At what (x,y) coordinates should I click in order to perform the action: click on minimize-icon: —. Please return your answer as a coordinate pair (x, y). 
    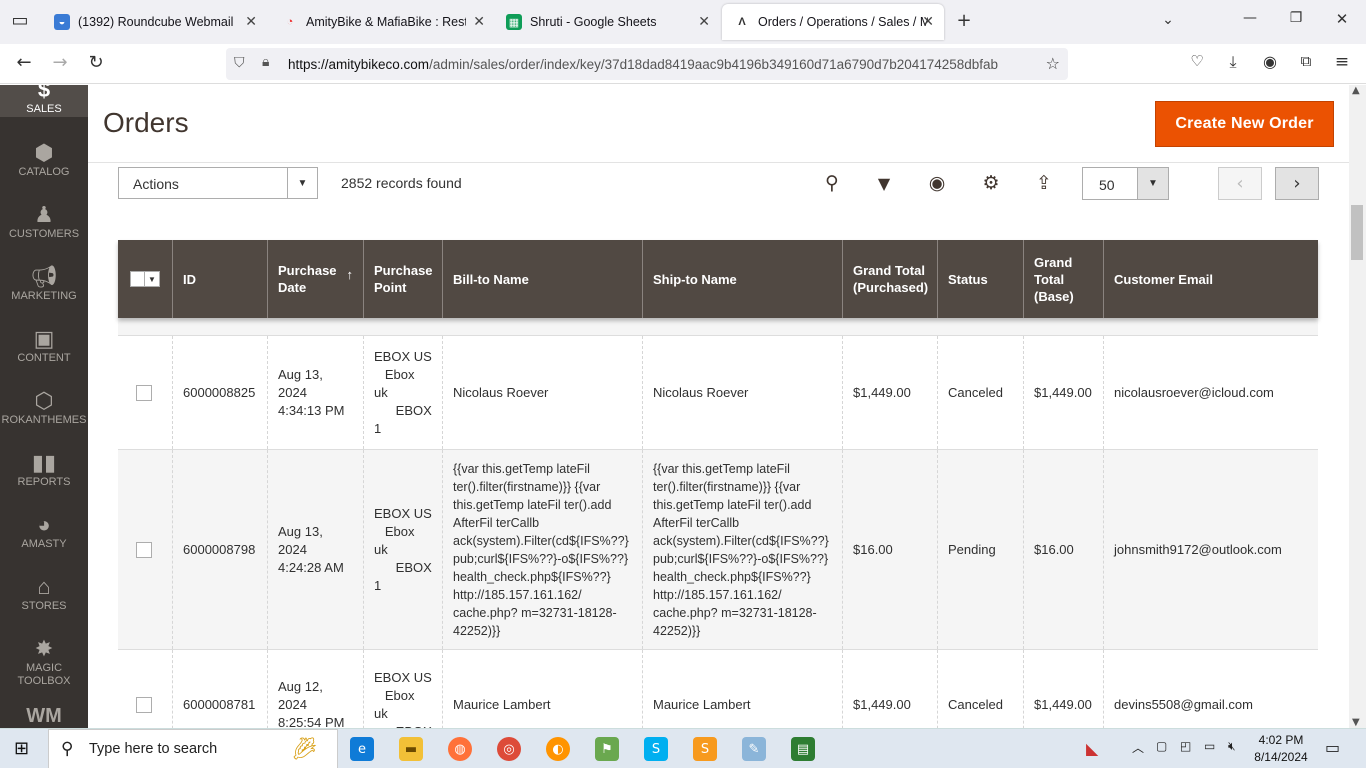
    Looking at the image, I should click on (1250, 18).